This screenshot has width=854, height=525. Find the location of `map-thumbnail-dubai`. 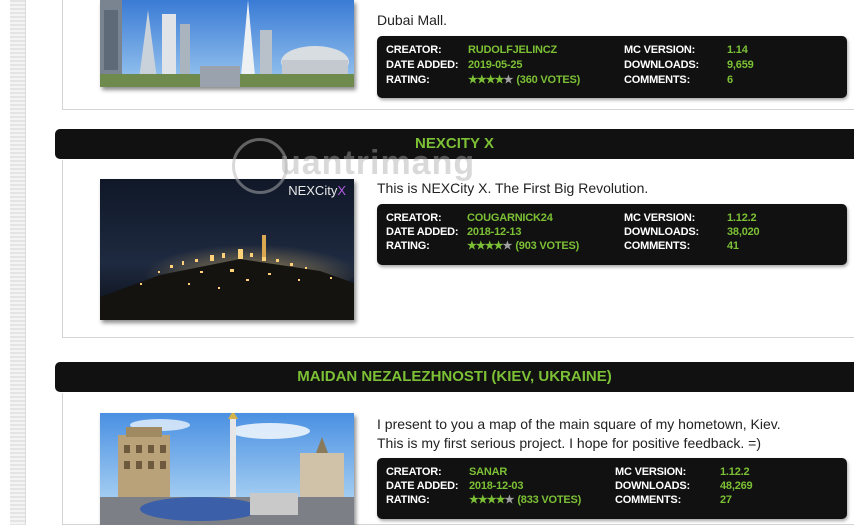

map-thumbnail-dubai is located at coordinates (227, 43).